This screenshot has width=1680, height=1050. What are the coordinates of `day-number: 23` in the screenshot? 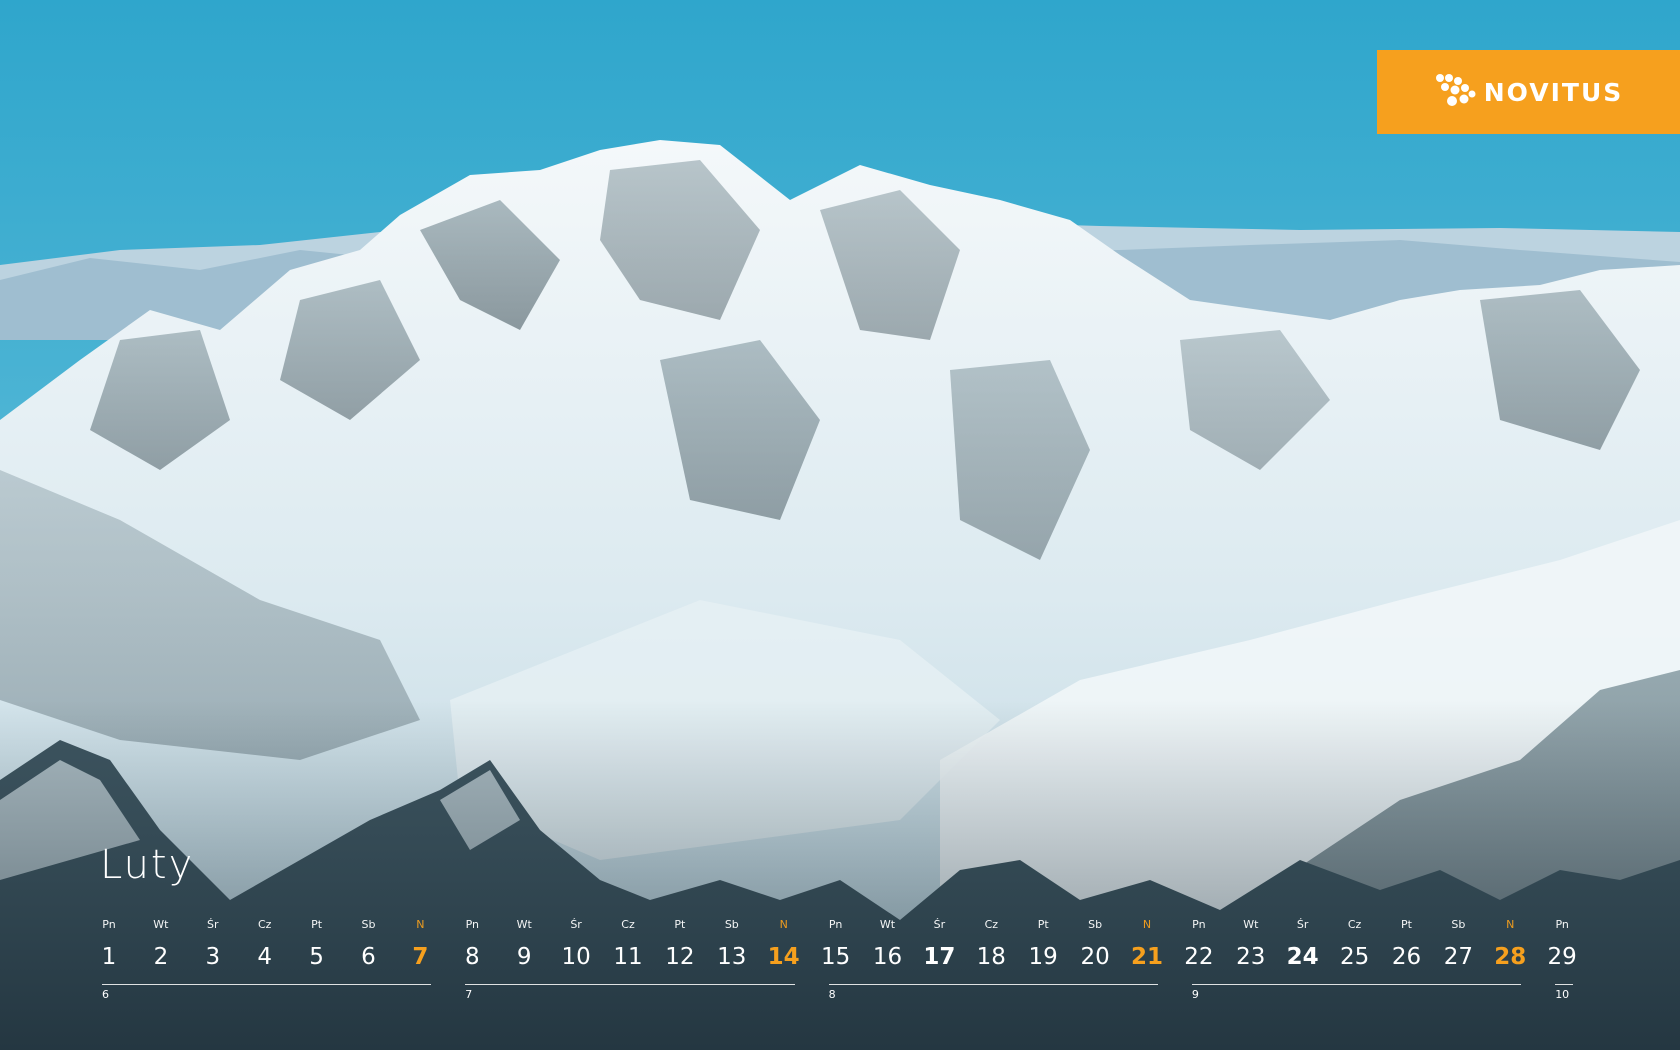 It's located at (1251, 957).